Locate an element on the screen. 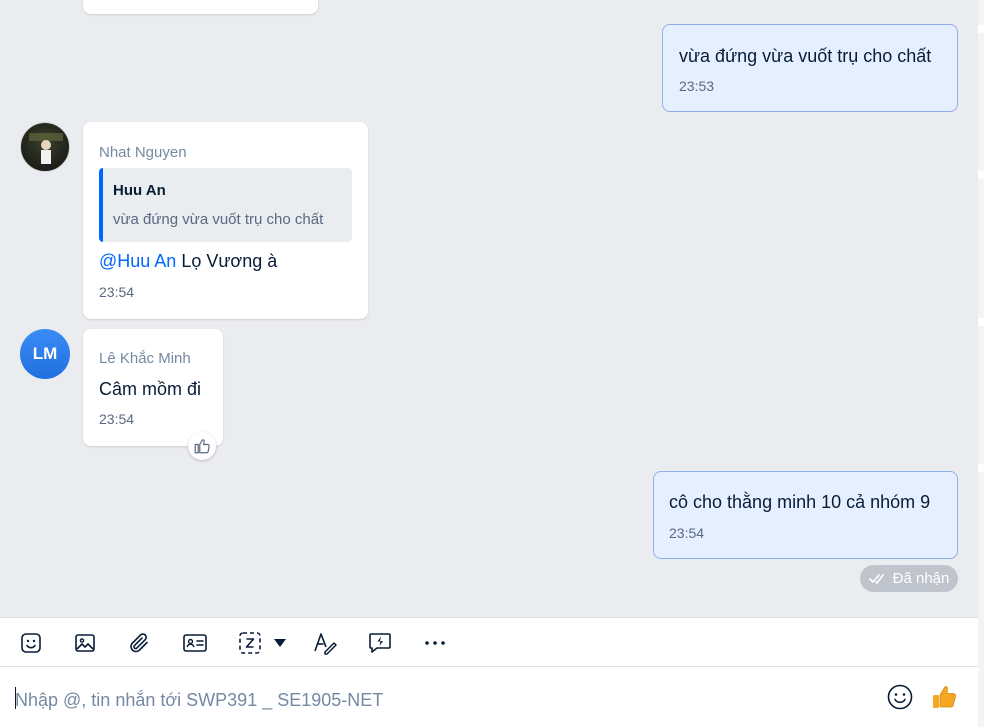 Image resolution: width=984 pixels, height=727 pixels. double-check-icon is located at coordinates (876, 578).